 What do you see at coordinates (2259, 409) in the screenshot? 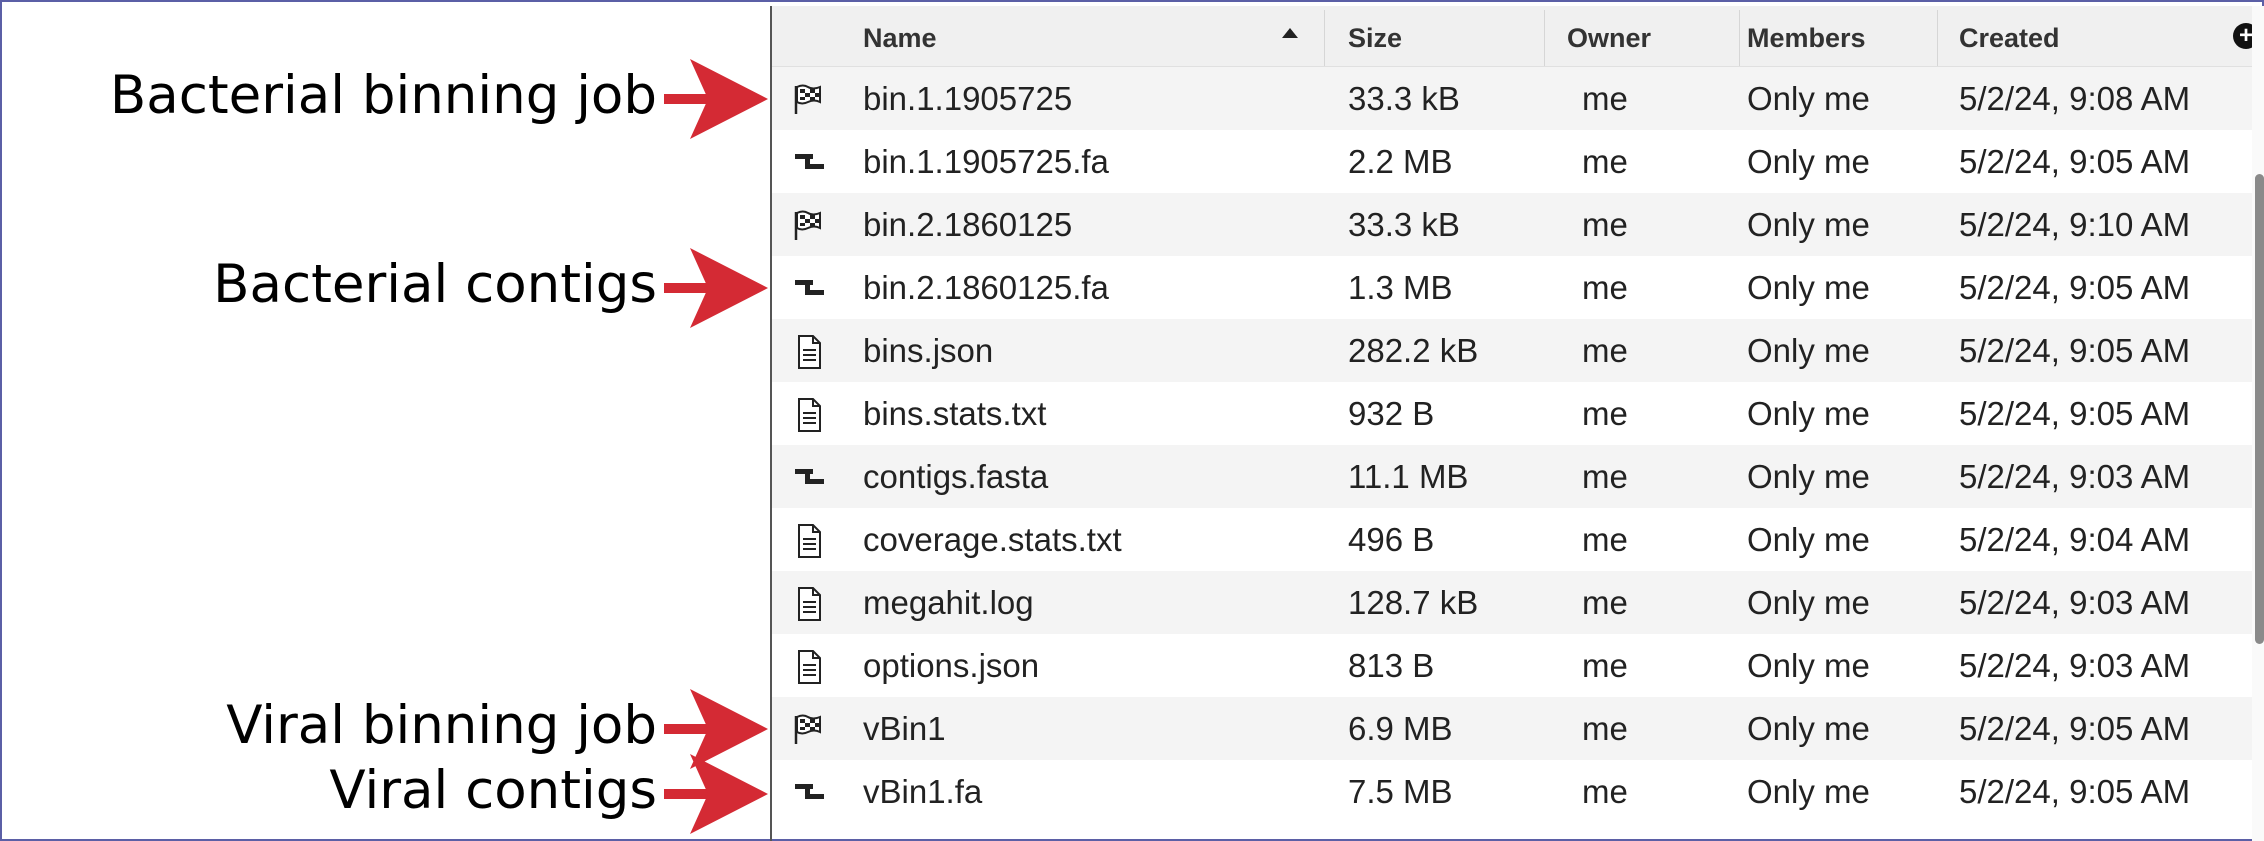
I see `scrollbar-thumb` at bounding box center [2259, 409].